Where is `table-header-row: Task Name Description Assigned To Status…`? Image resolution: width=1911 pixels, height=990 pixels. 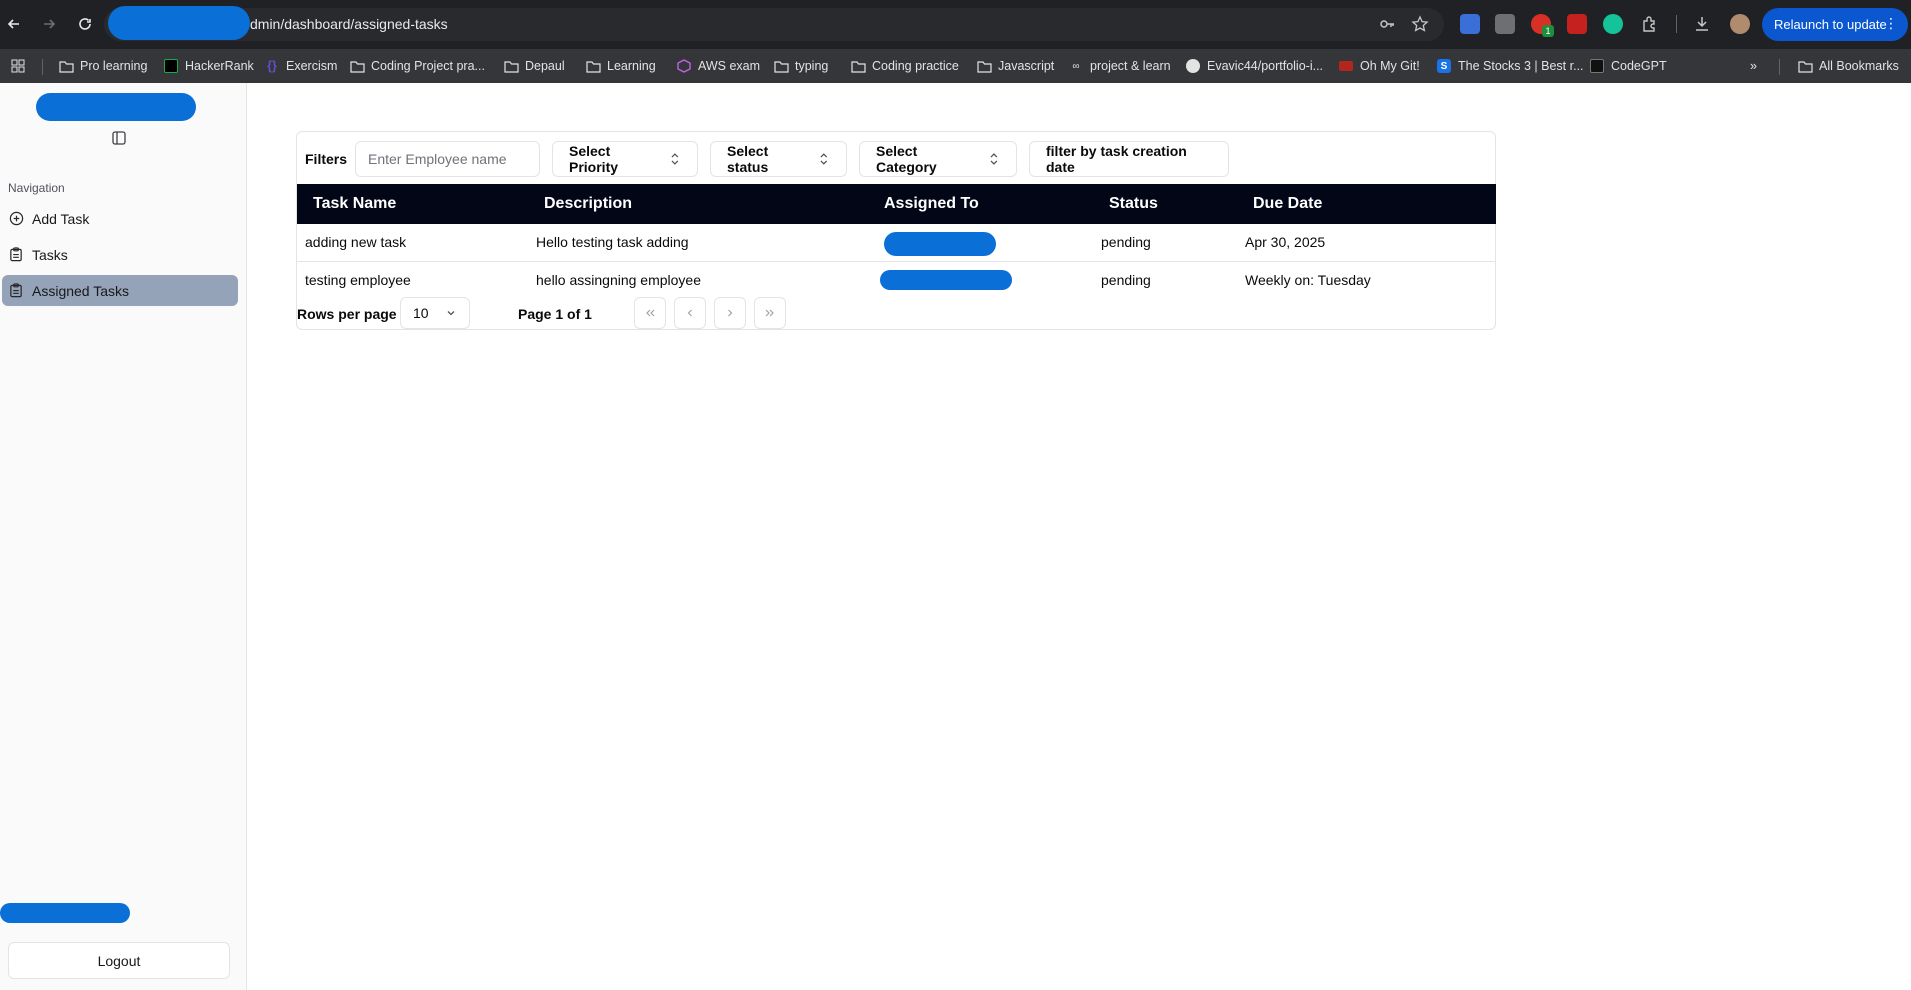
table-header-row: Task Name Description Assigned To Status… is located at coordinates (896, 204).